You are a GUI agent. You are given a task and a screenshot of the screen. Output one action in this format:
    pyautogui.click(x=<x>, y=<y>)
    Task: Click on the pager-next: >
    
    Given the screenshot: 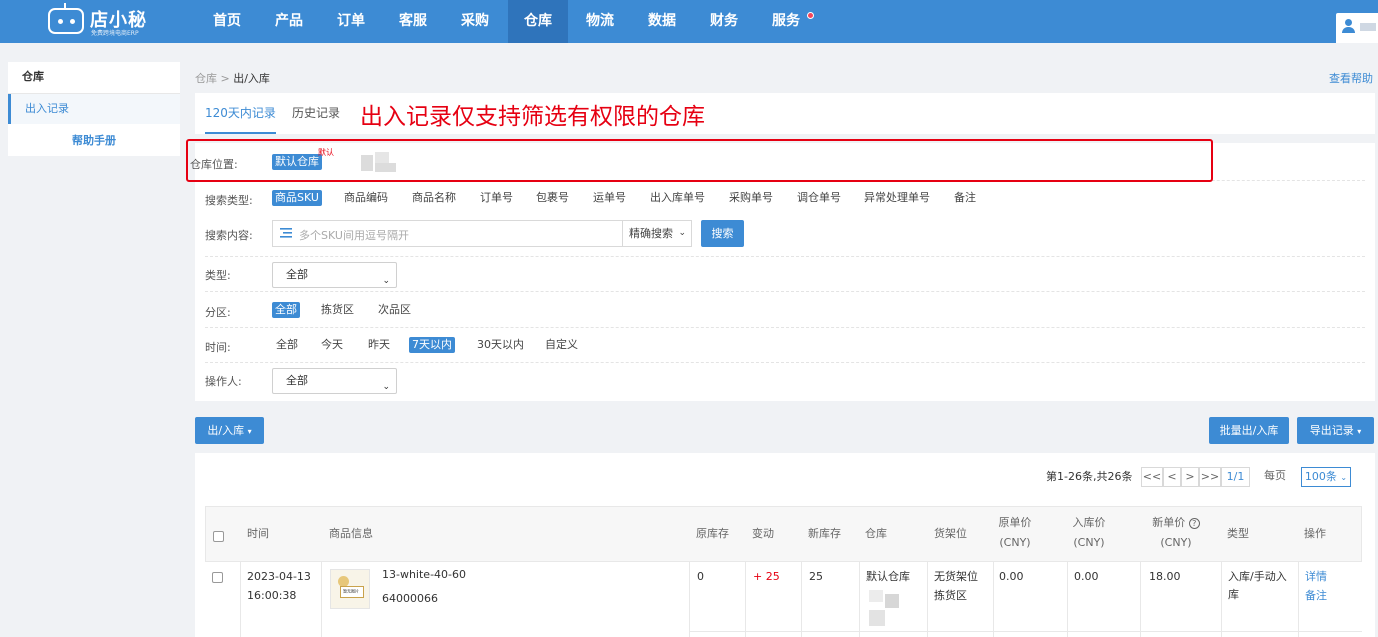 What is the action you would take?
    pyautogui.click(x=1190, y=477)
    